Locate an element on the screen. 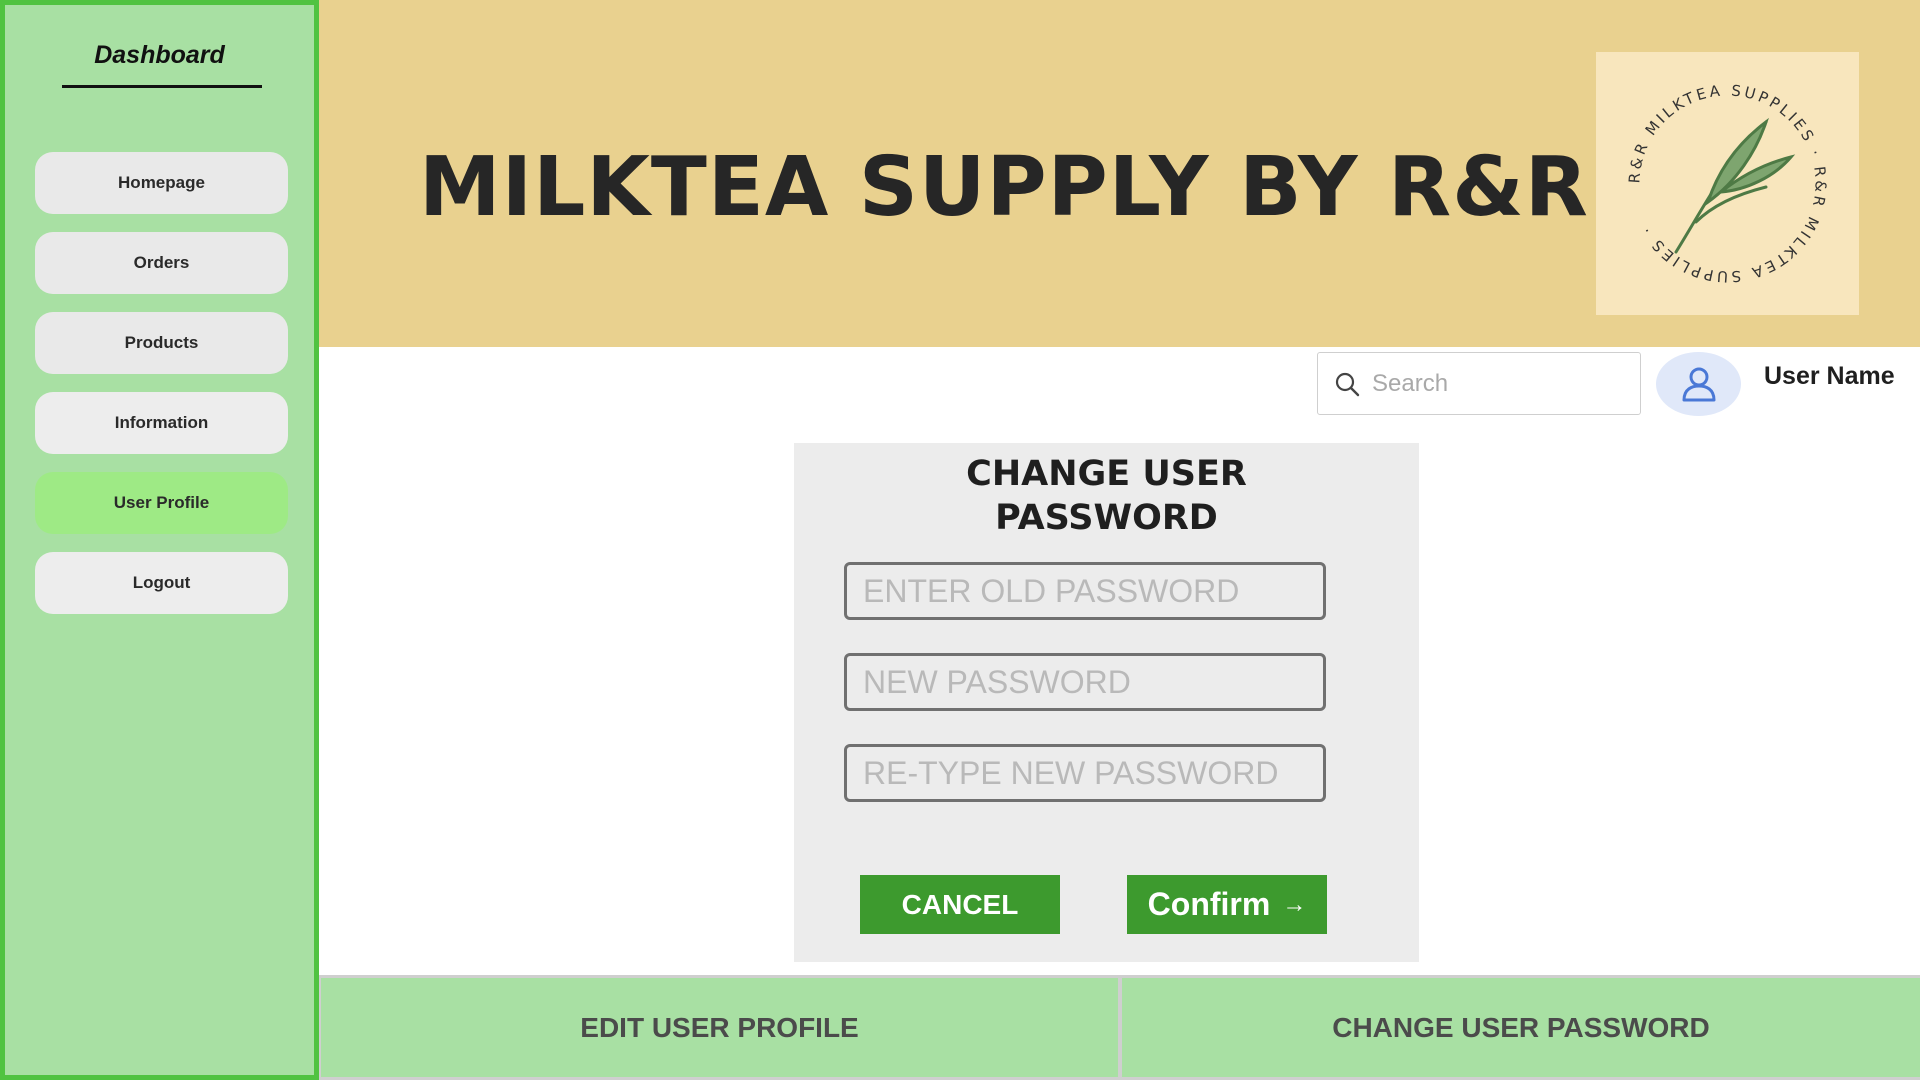 This screenshot has height=1080, width=1920. leaf-icon is located at coordinates (1735, 185).